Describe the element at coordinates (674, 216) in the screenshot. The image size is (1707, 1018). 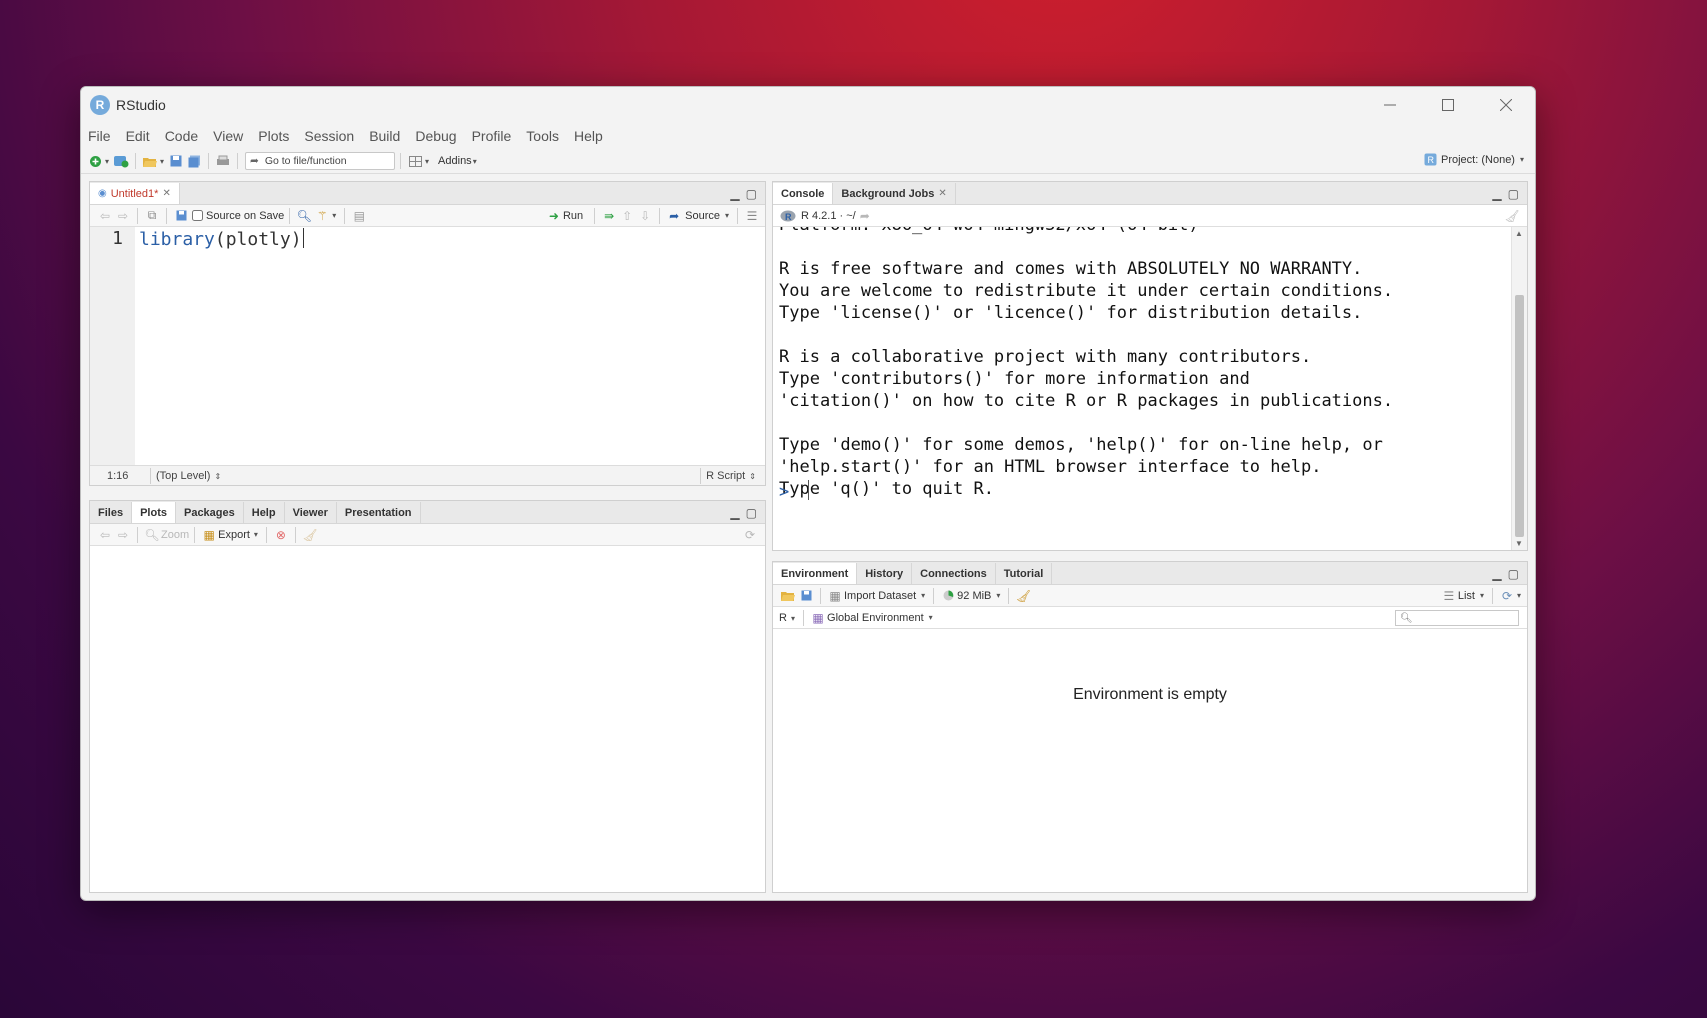
I see `source-icon: ➦` at that location.